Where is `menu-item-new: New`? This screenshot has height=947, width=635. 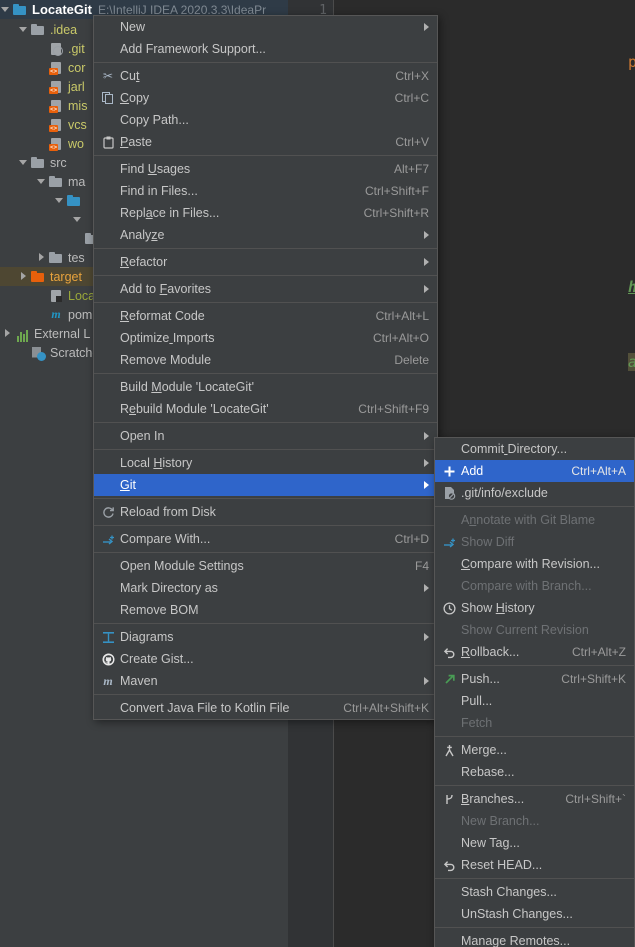 menu-item-new: New is located at coordinates (265, 27).